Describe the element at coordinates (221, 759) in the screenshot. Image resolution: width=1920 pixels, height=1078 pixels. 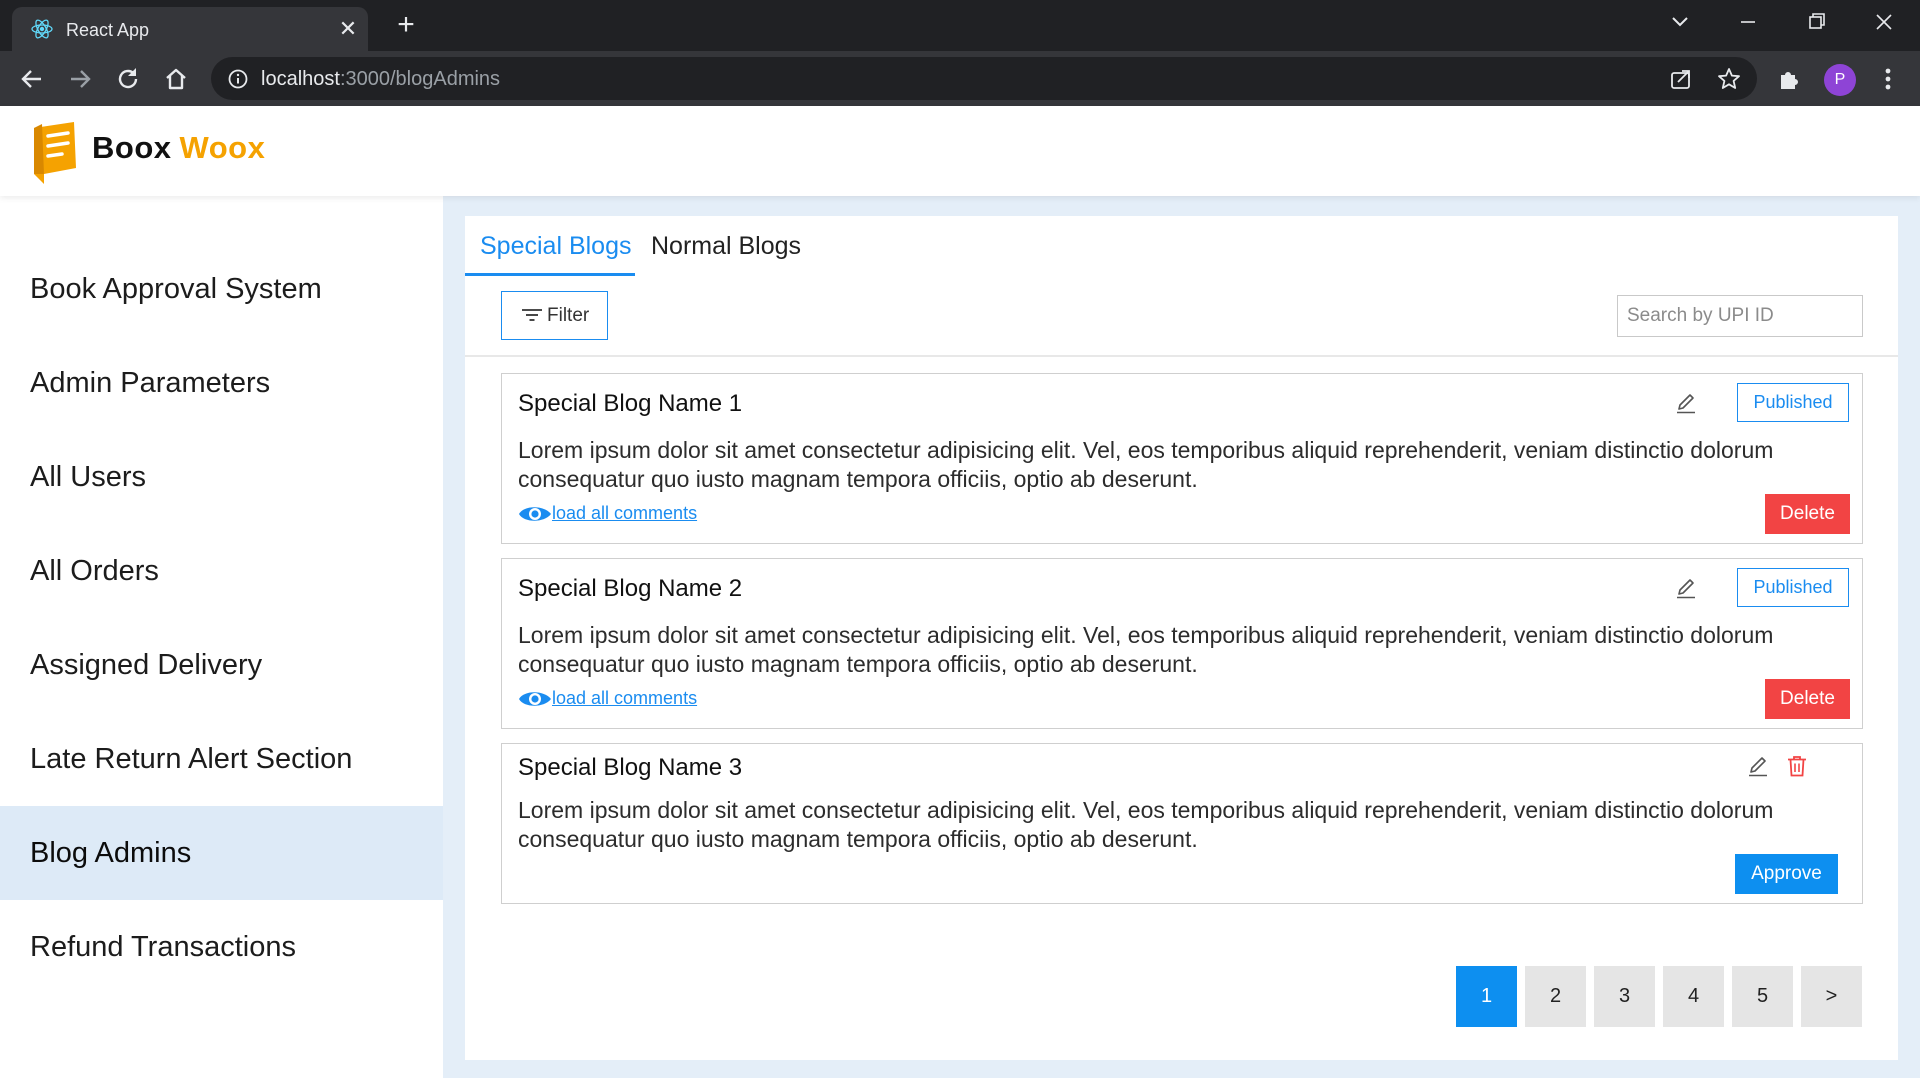
I see `sidebar-item-late-return-alert-section: Late Return Alert Section` at that location.